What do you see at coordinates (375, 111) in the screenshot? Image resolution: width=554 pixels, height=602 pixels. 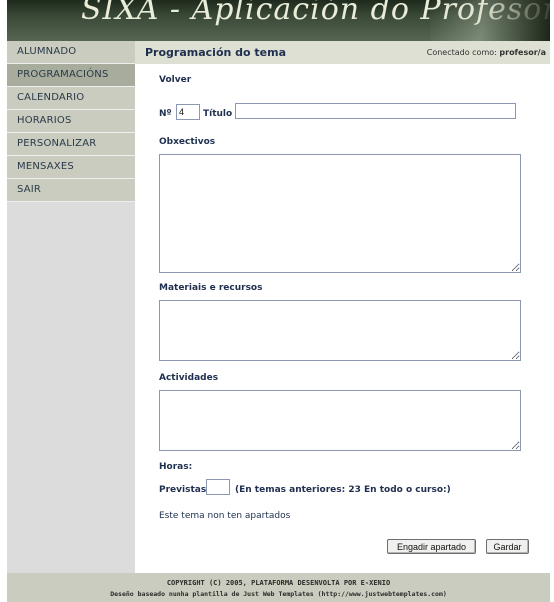 I see `title-input` at bounding box center [375, 111].